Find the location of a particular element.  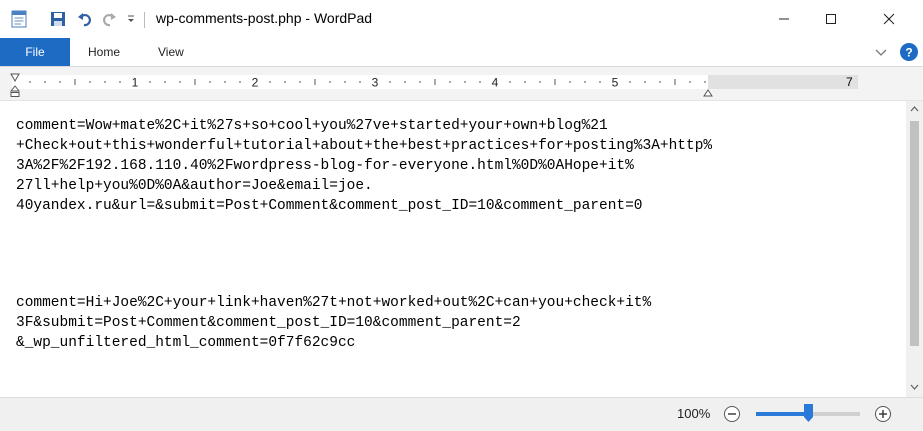

help-icon: ? is located at coordinates (909, 52).